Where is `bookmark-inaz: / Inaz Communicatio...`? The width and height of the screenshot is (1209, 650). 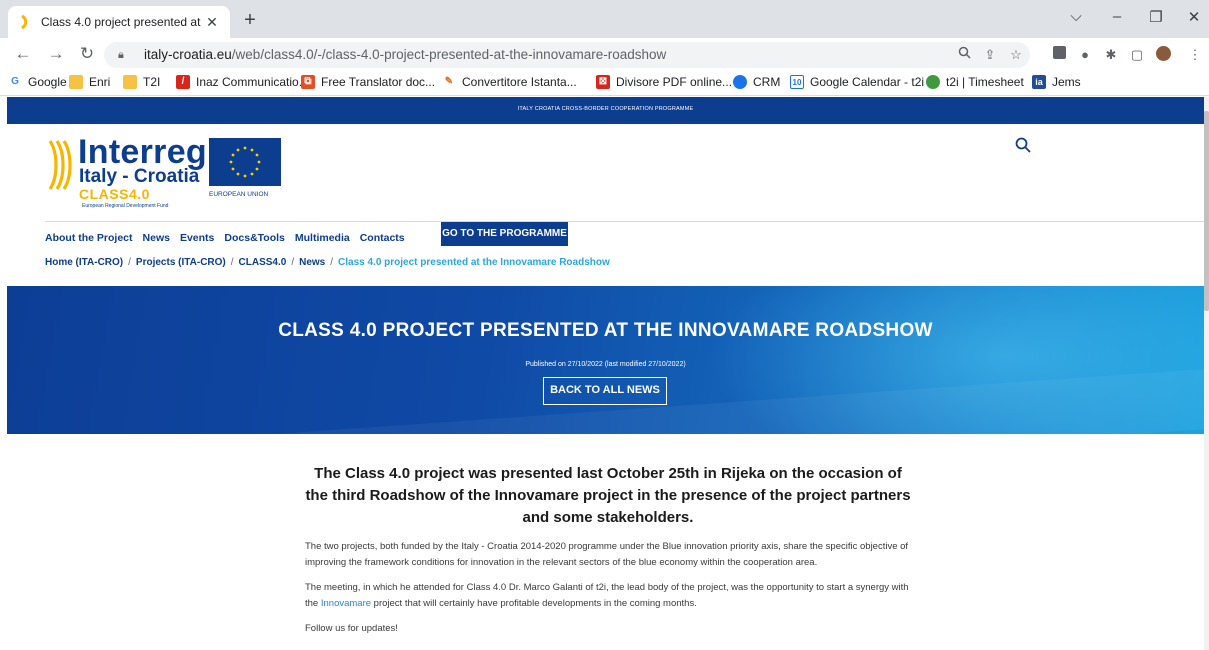 bookmark-inaz: / Inaz Communicatio... is located at coordinates (242, 82).